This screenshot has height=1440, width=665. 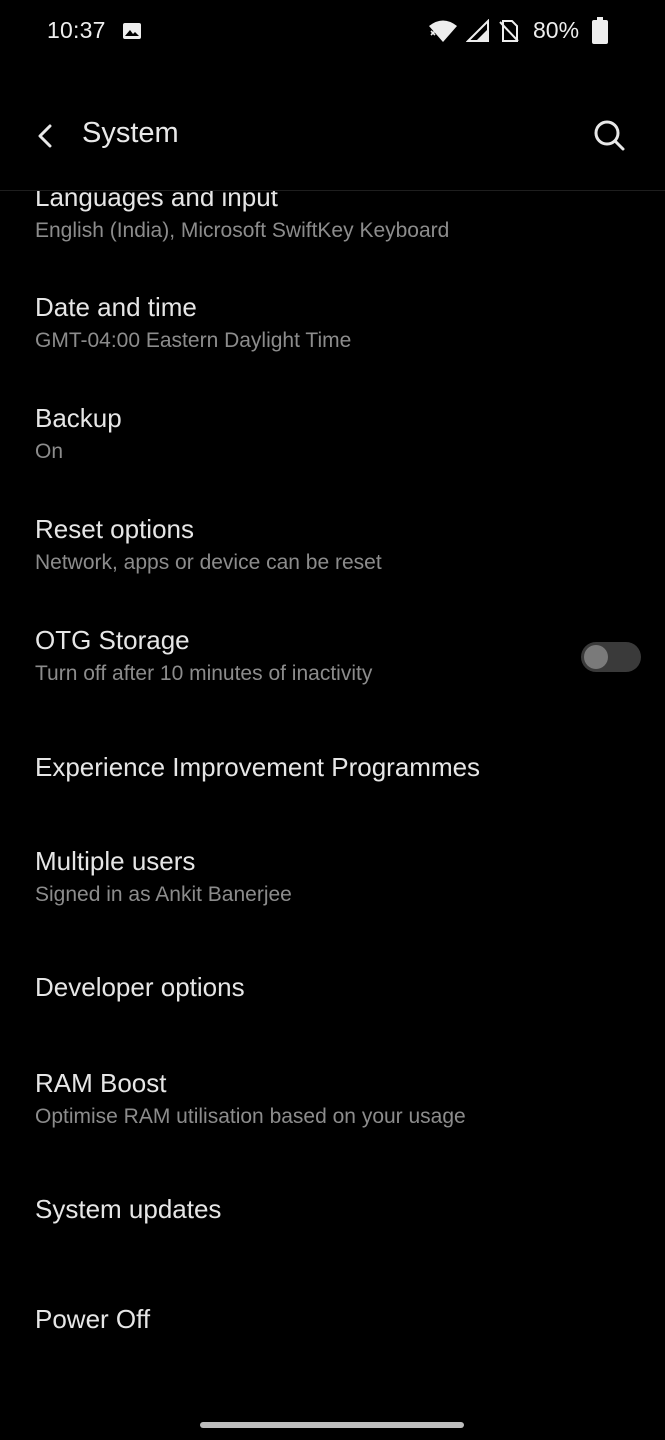 I want to click on battery-percent: 80%, so click(x=556, y=30).